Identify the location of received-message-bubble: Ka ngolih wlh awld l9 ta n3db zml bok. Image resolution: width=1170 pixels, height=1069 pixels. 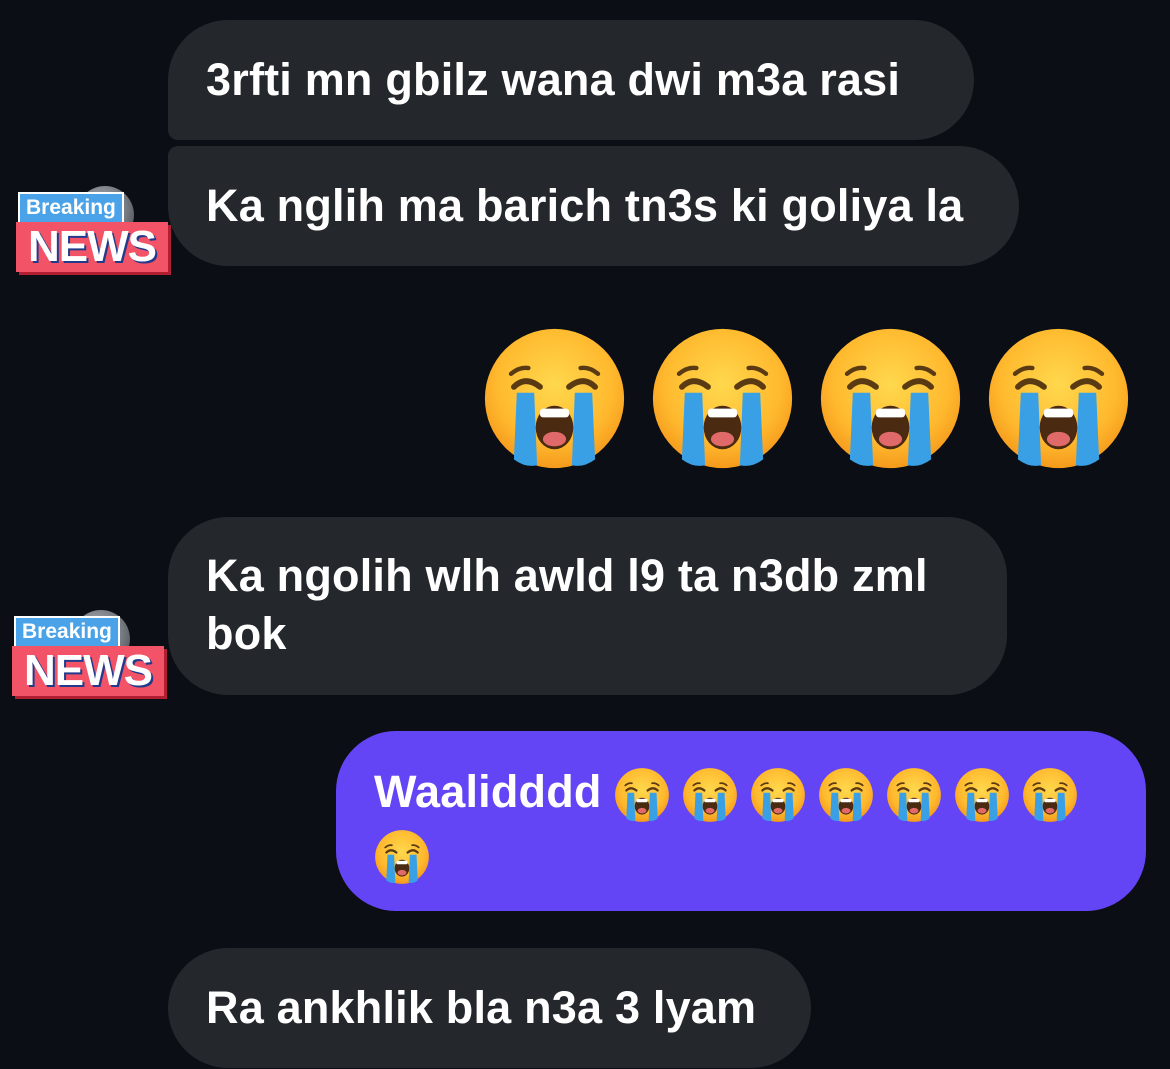
(587, 606).